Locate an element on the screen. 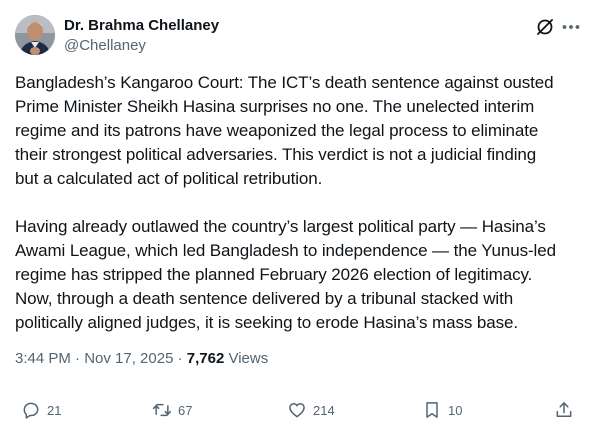 This screenshot has width=598, height=424. post-timestamp: 3:44 PM · Nov 17, 2025 is located at coordinates (94, 358).